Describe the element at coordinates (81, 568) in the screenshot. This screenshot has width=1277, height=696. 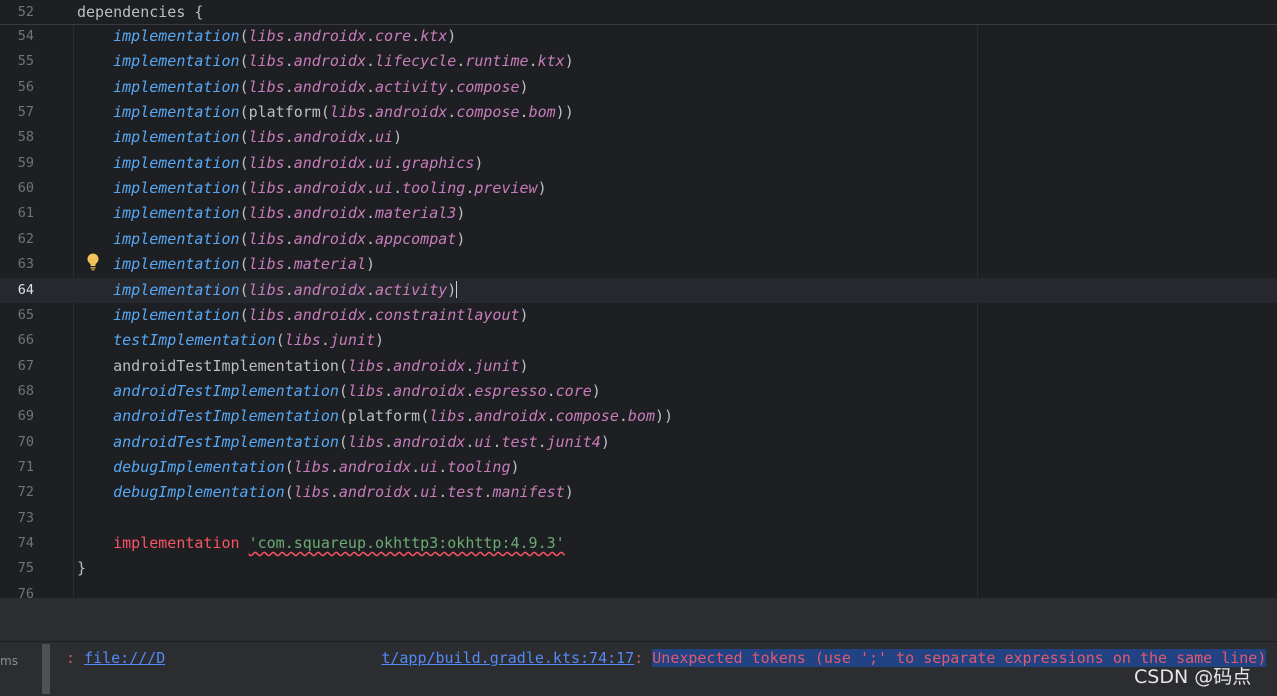
I see `code-text: }` at that location.